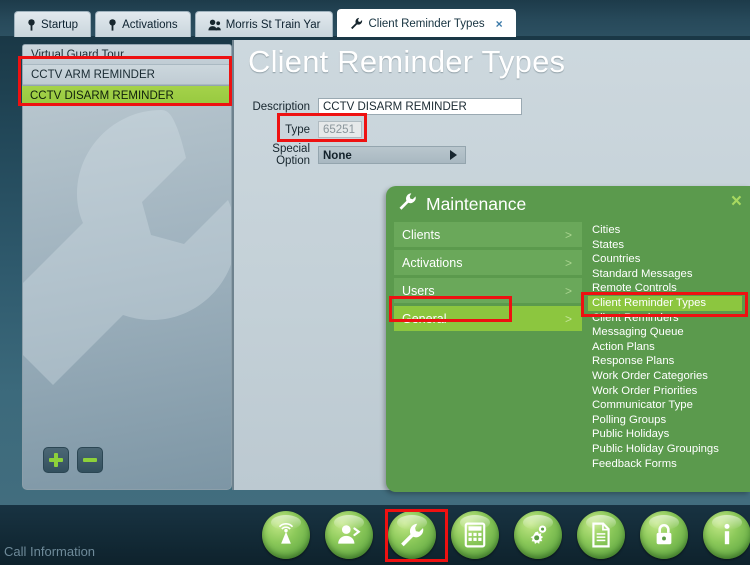 The height and width of the screenshot is (565, 750). What do you see at coordinates (392, 155) in the screenshot?
I see `special-option-select: None` at bounding box center [392, 155].